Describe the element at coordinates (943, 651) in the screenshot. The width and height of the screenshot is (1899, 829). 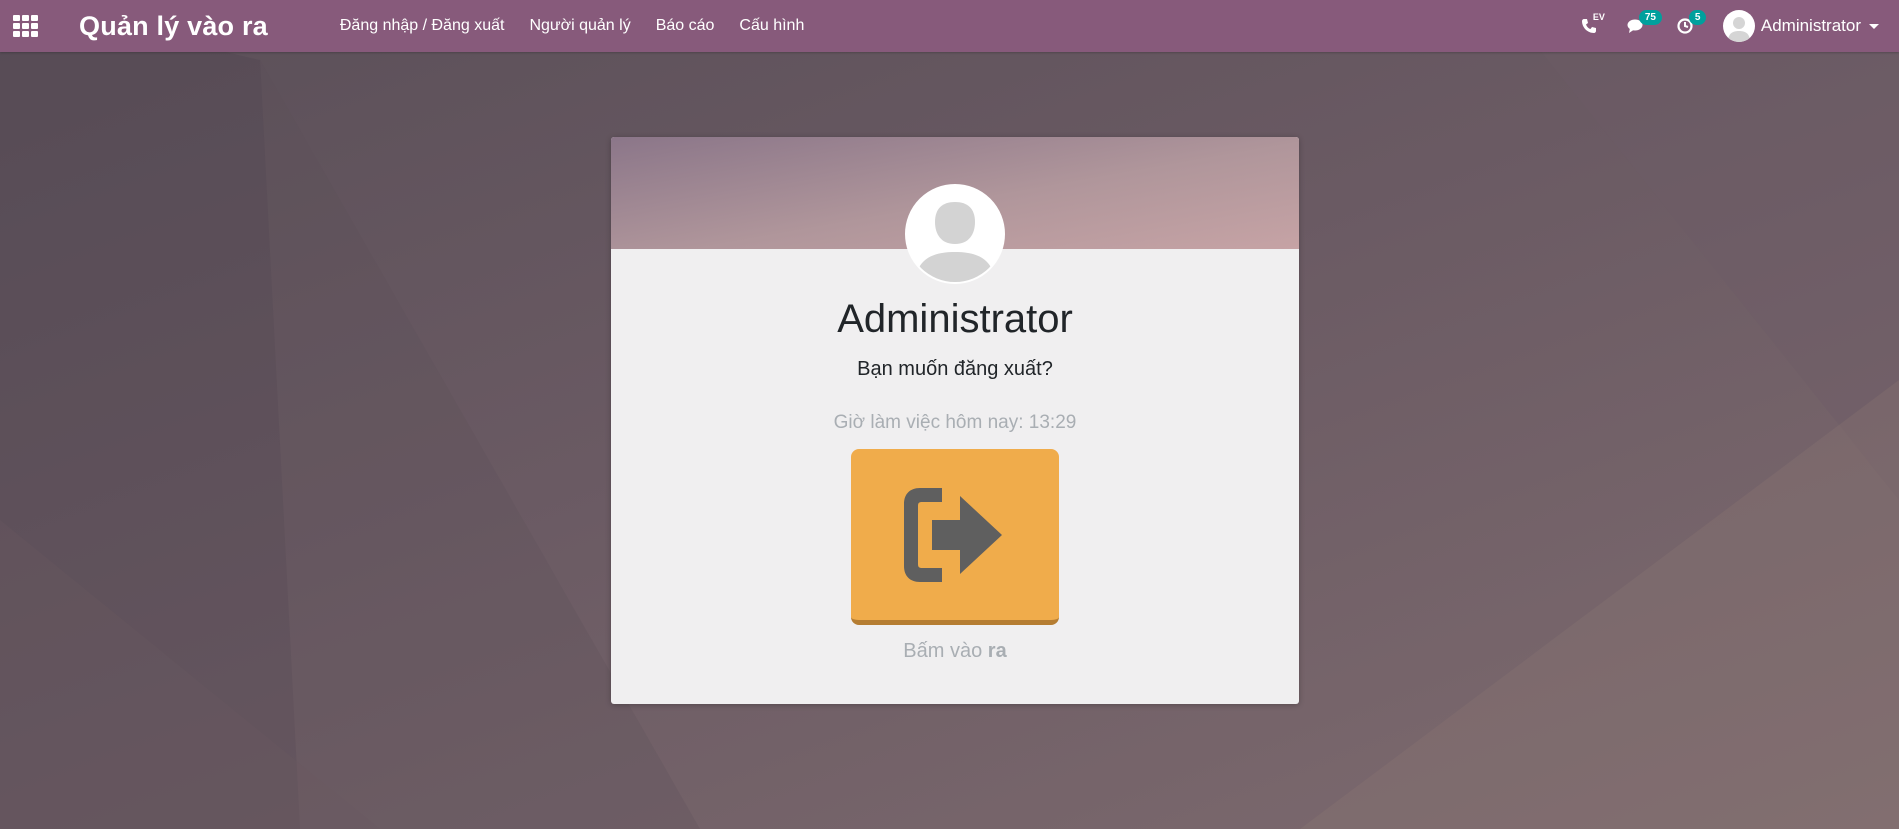
I see `click-prefix: Bấm vào` at that location.